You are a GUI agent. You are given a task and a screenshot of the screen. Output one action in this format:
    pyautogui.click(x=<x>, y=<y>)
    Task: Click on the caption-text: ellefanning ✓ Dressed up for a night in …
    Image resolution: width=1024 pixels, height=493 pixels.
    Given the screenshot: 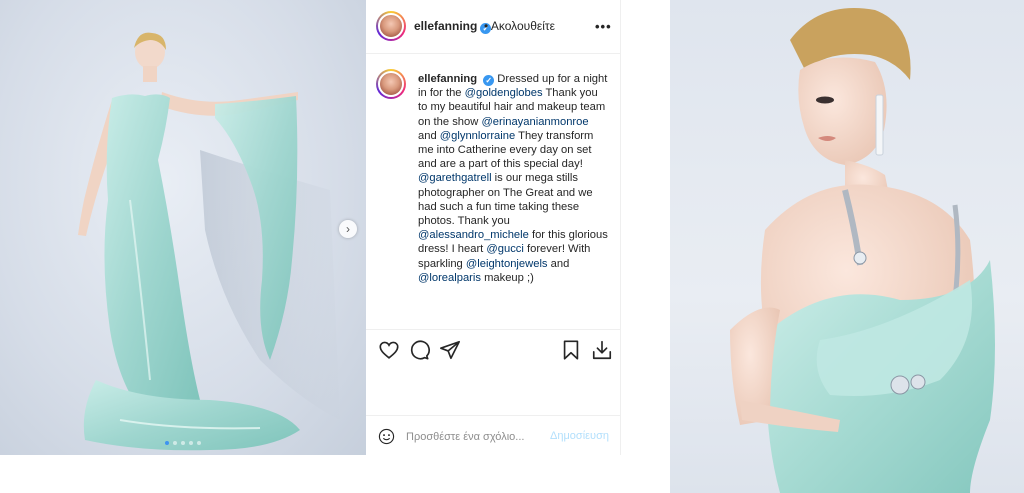 What is the action you would take?
    pyautogui.click(x=513, y=178)
    